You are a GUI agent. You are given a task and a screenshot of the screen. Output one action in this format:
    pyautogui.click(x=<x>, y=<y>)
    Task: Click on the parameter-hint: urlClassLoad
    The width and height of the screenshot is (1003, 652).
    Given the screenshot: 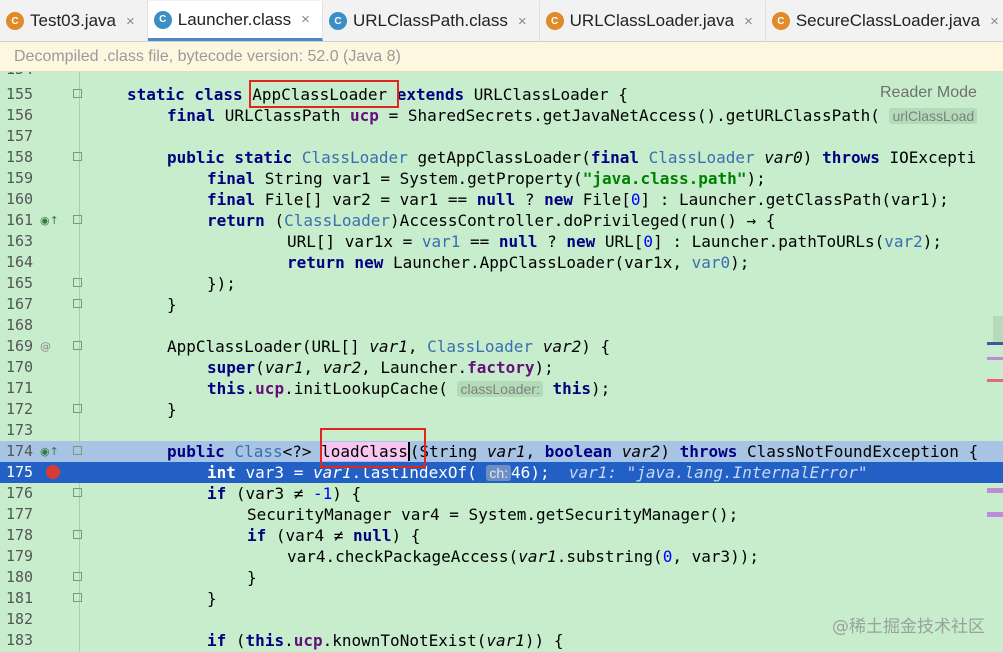 What is the action you would take?
    pyautogui.click(x=933, y=116)
    